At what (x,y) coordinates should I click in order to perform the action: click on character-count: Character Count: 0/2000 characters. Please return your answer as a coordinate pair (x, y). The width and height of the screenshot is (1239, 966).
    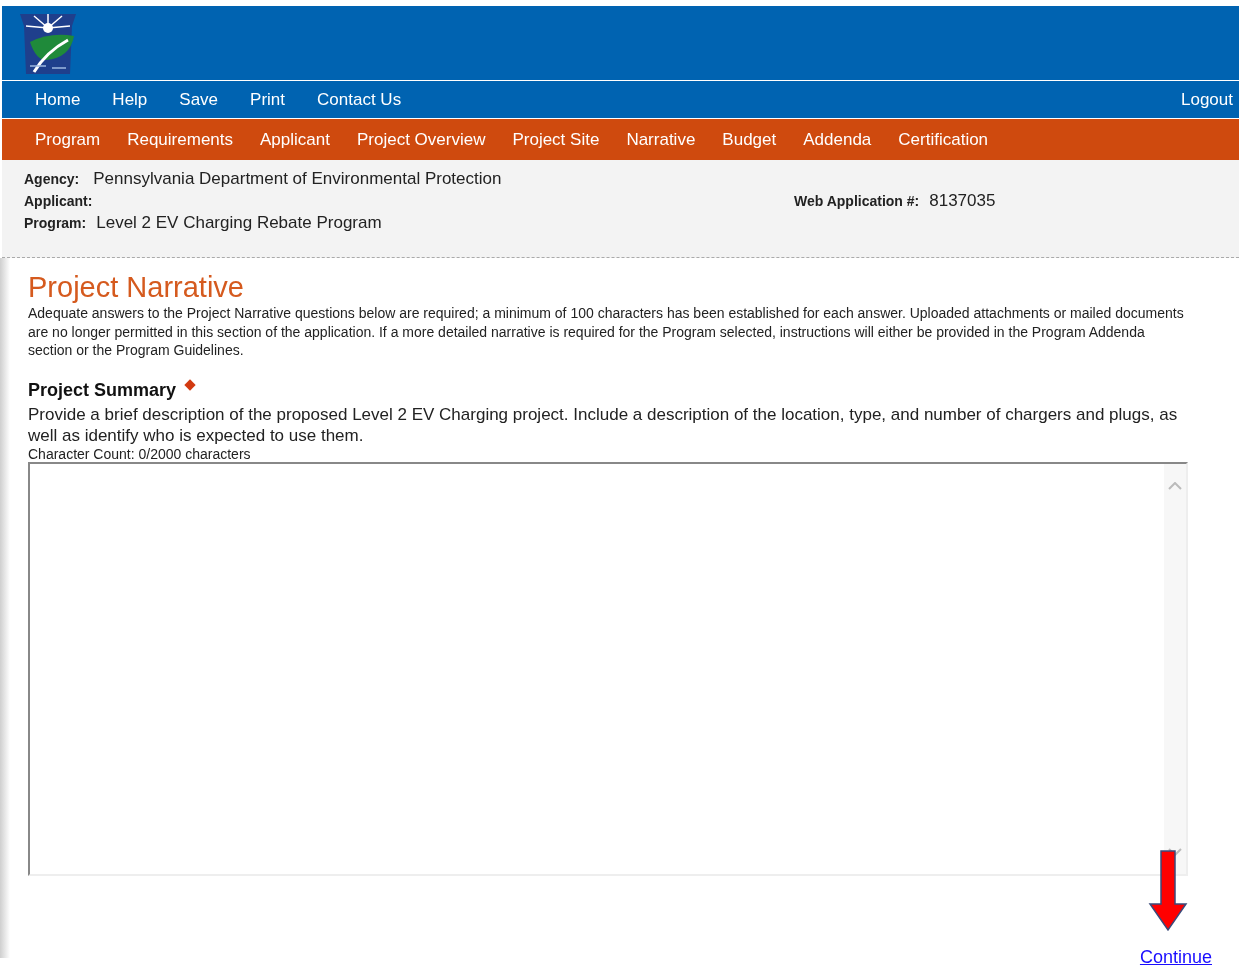
    Looking at the image, I should click on (140, 453).